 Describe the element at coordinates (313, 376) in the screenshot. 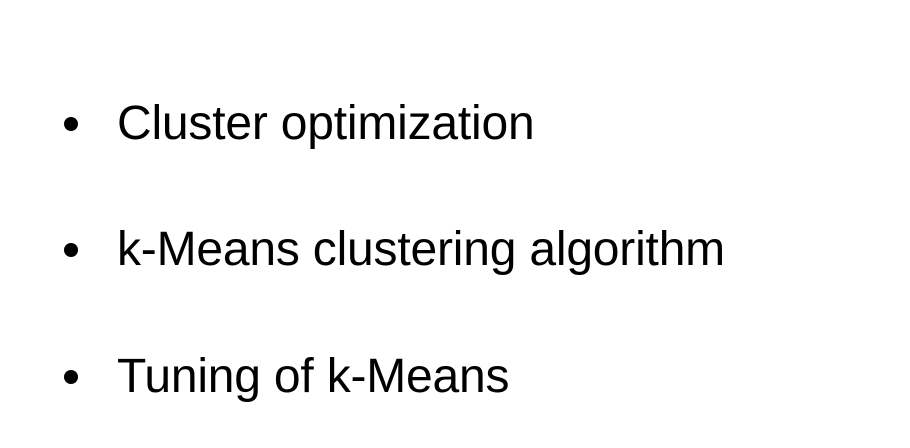

I see `bullet-text: Tuning of k-Means` at that location.